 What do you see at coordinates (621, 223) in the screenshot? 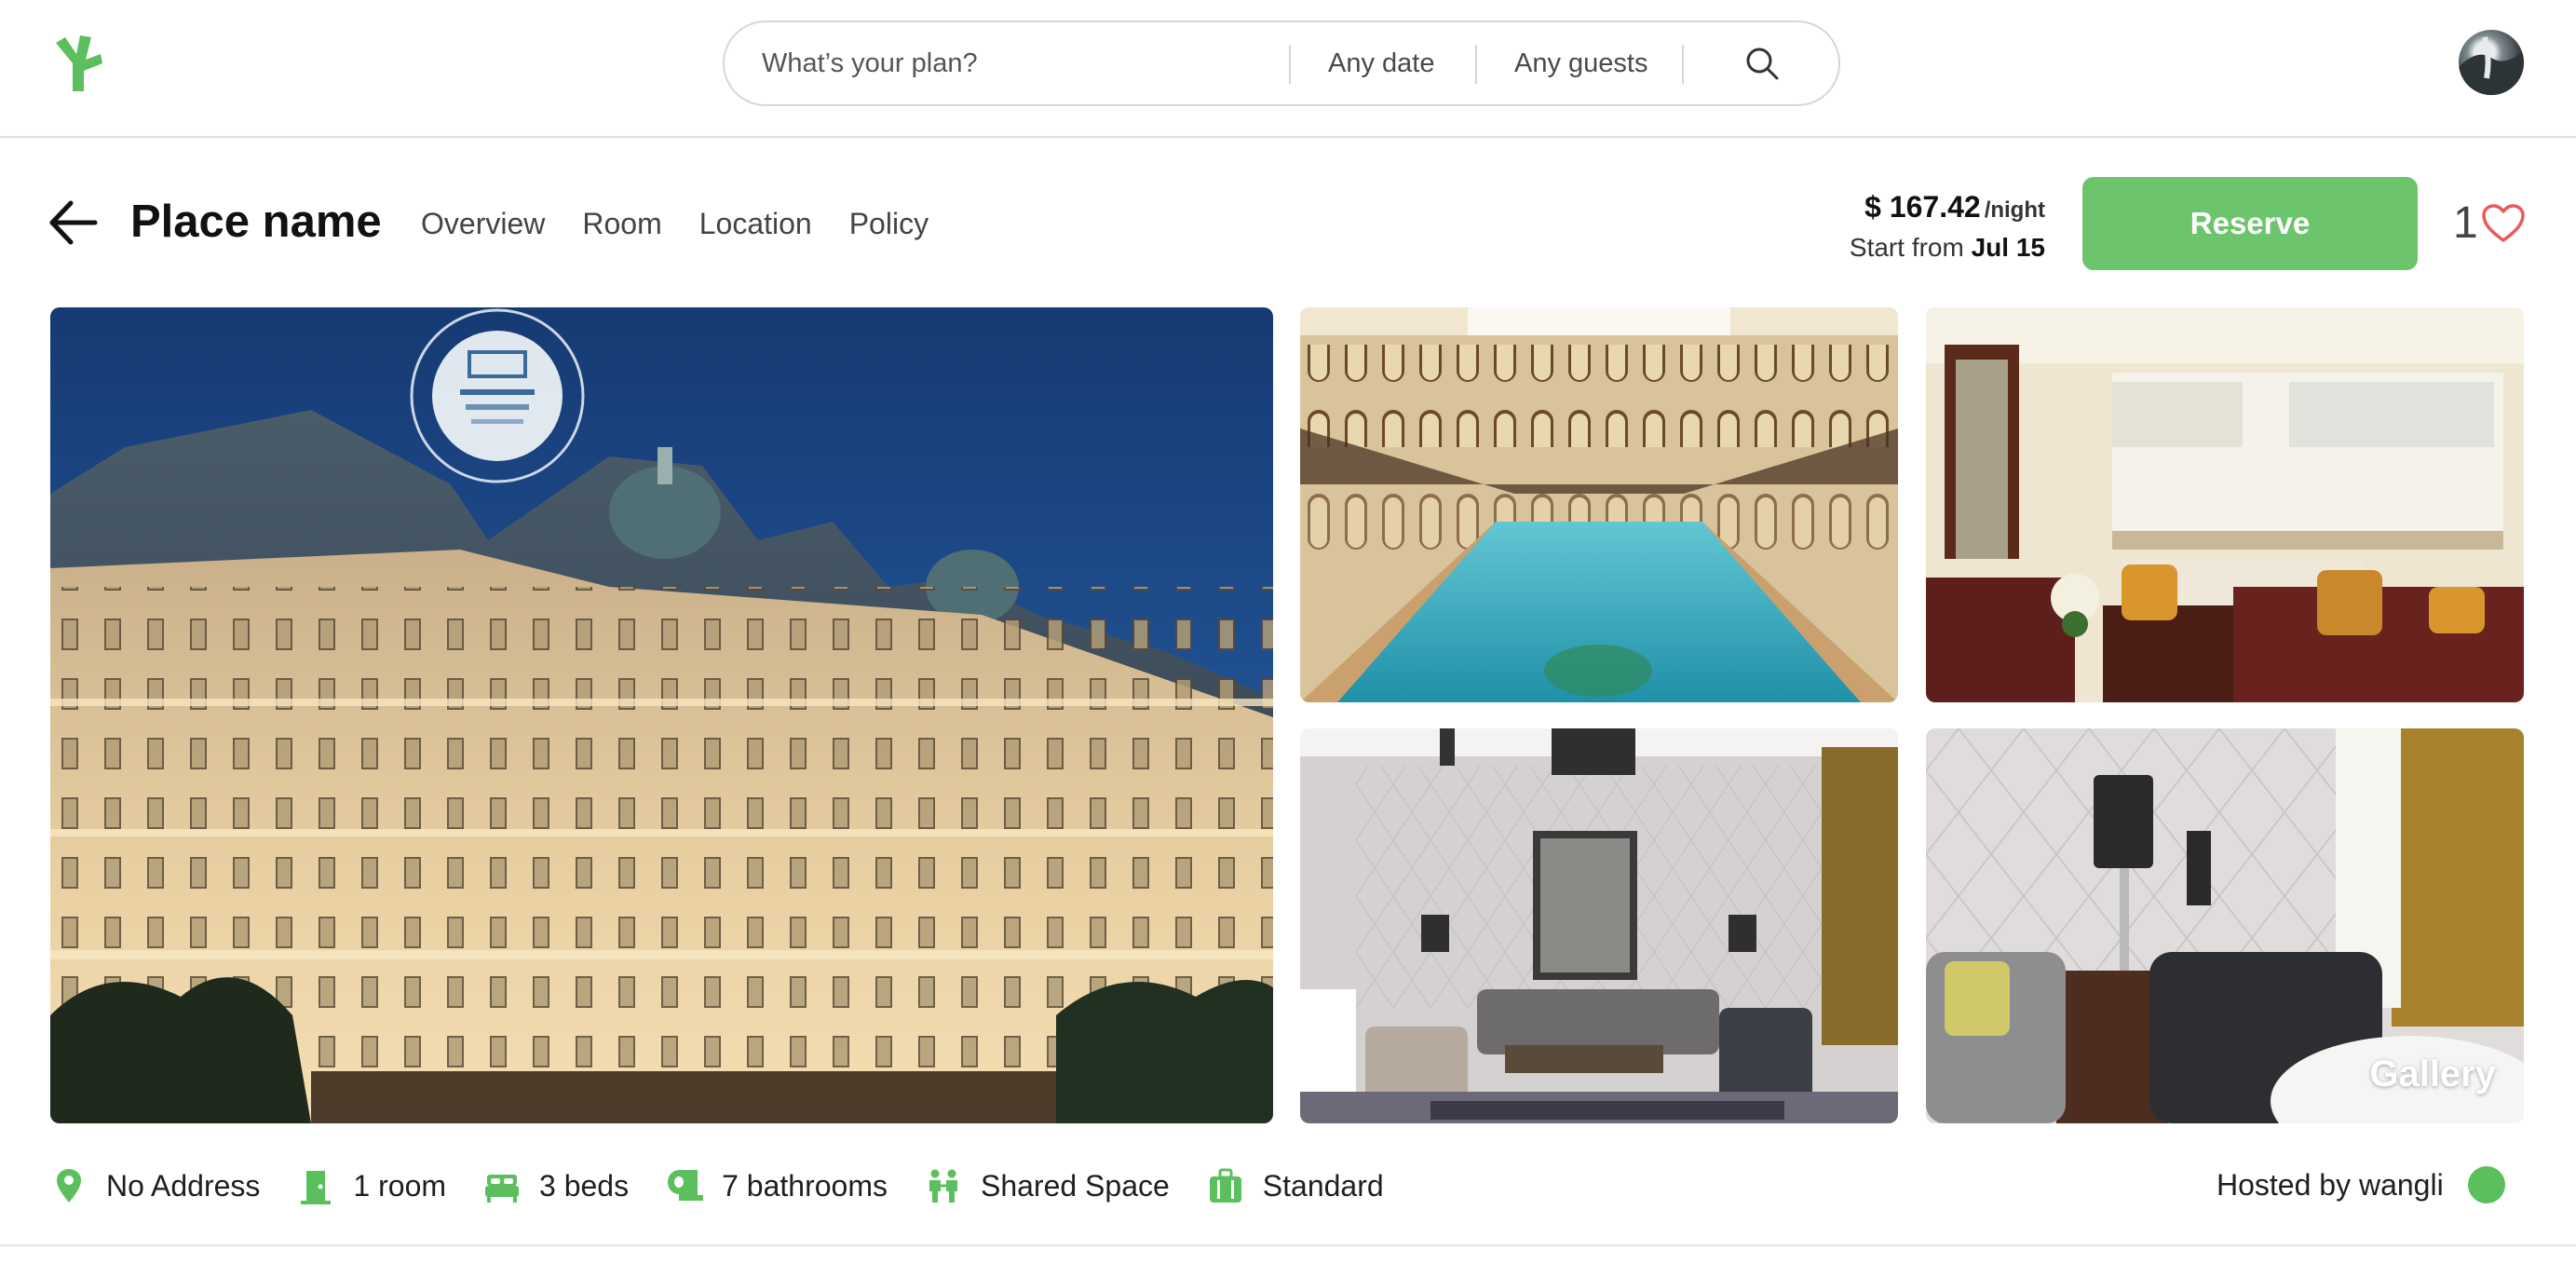
I see `tab-room: Room` at bounding box center [621, 223].